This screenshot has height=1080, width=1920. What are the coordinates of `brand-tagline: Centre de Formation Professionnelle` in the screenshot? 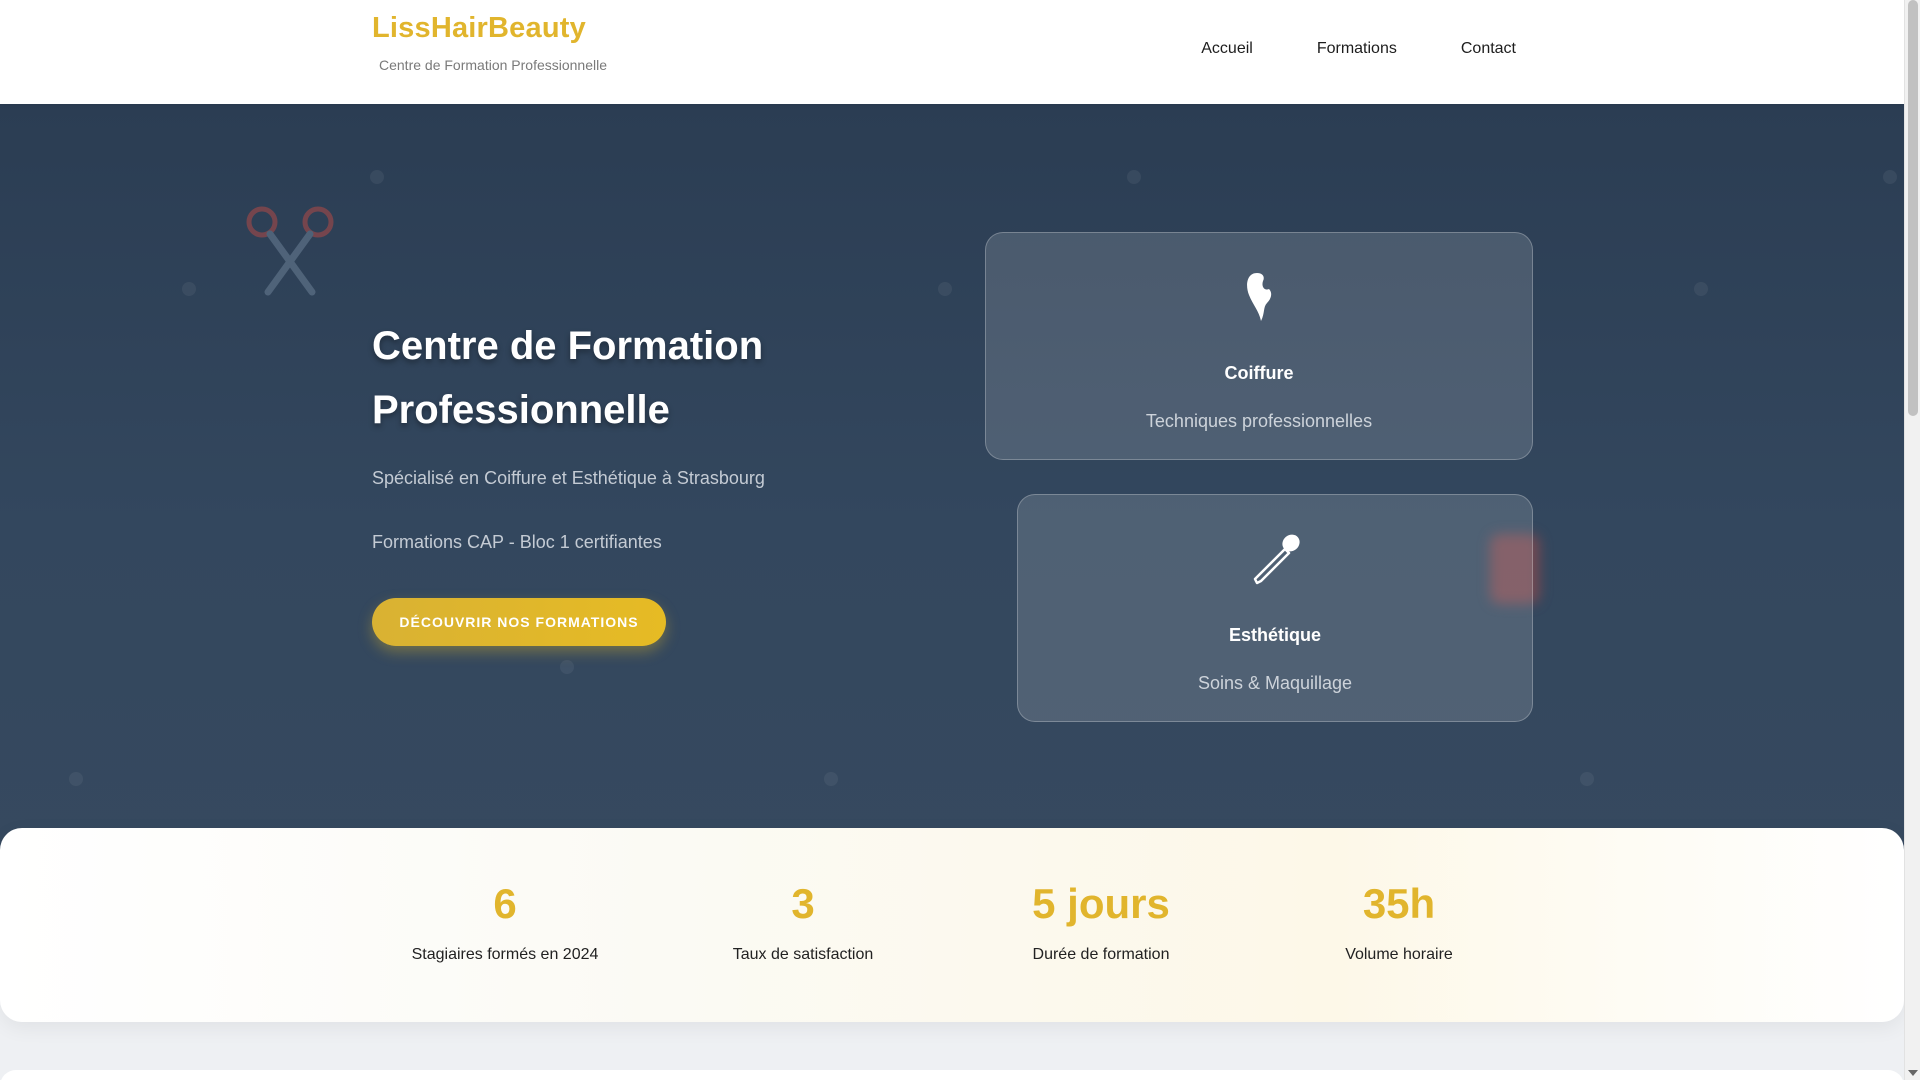 It's located at (493, 65).